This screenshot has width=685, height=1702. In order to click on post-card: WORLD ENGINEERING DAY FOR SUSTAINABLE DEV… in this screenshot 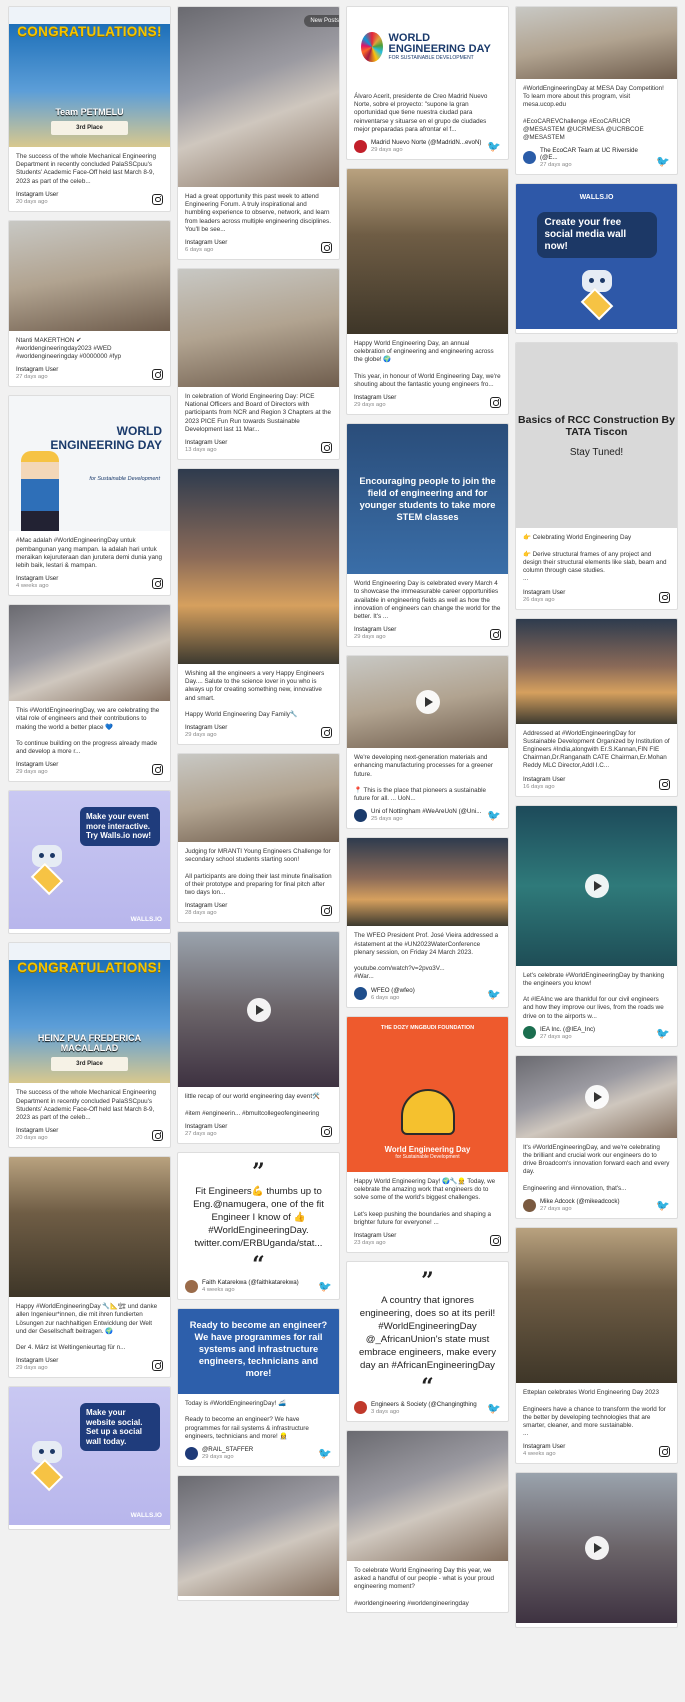, I will do `click(427, 83)`.